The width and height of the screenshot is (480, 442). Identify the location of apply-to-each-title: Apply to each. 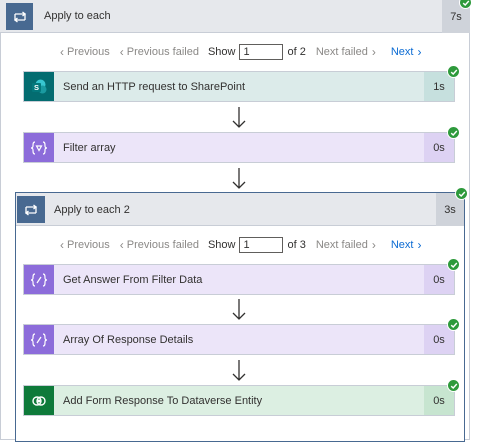
(77, 16).